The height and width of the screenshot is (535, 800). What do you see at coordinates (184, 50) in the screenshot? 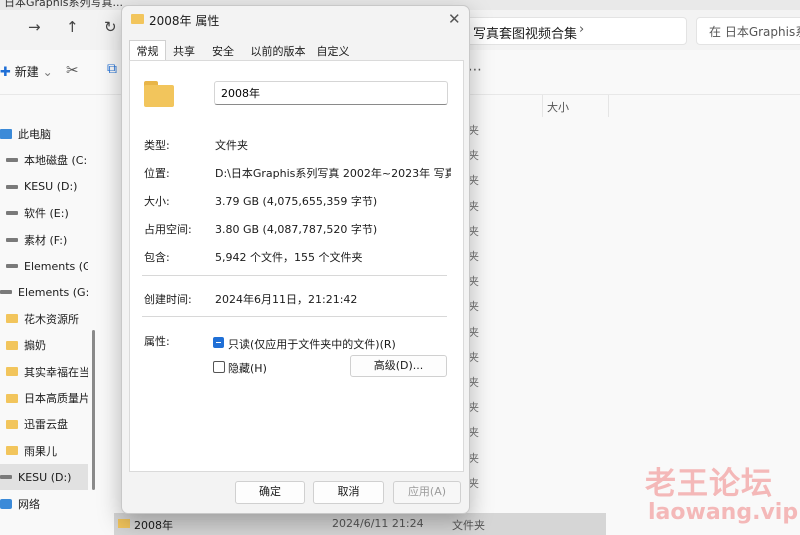
I see `tab-sharing: 共享` at bounding box center [184, 50].